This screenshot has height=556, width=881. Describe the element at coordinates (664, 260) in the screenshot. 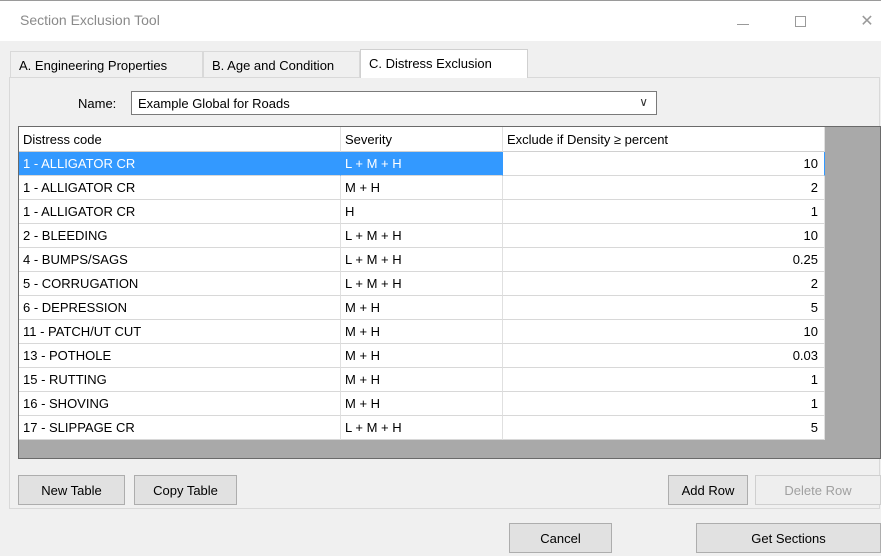

I see `percent-cell: 0.25` at that location.